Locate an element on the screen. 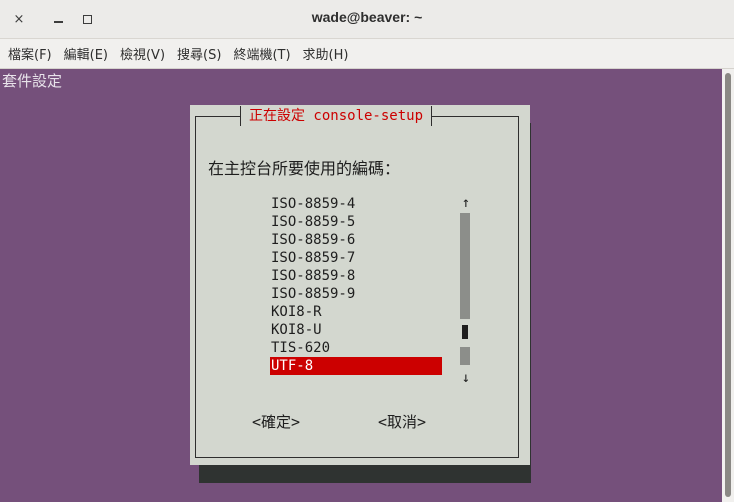 Image resolution: width=734 pixels, height=502 pixels. terminal-scrollbar is located at coordinates (728, 285).